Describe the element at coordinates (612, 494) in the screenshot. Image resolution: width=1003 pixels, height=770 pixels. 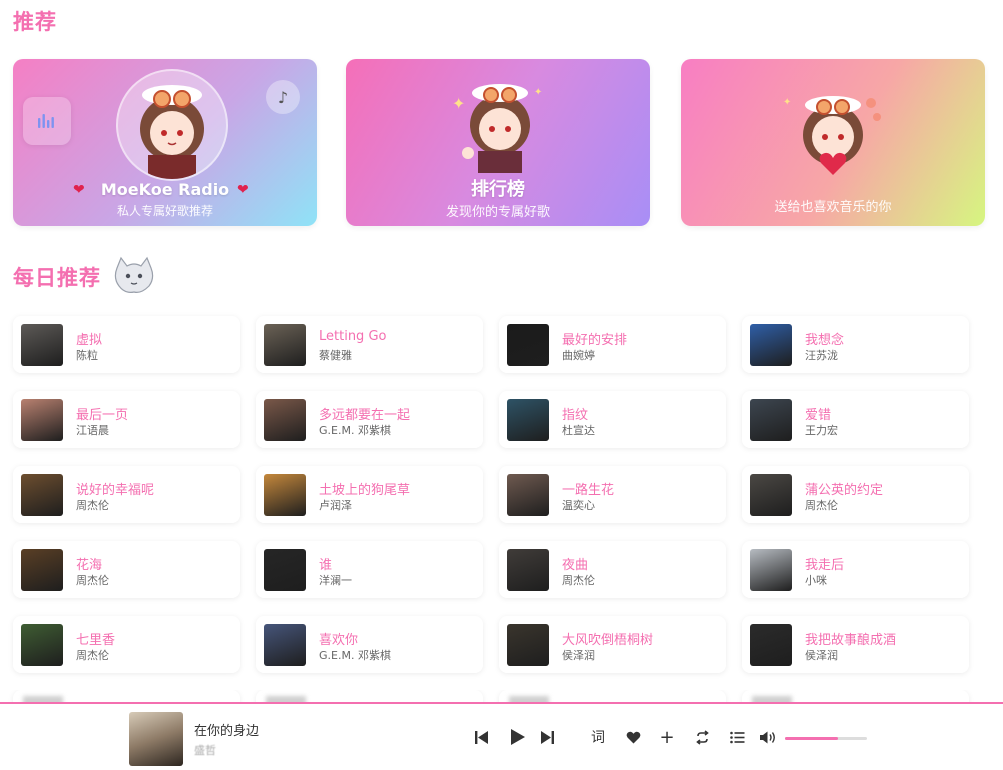
I see `song-item: 一路生花 温奕心` at that location.